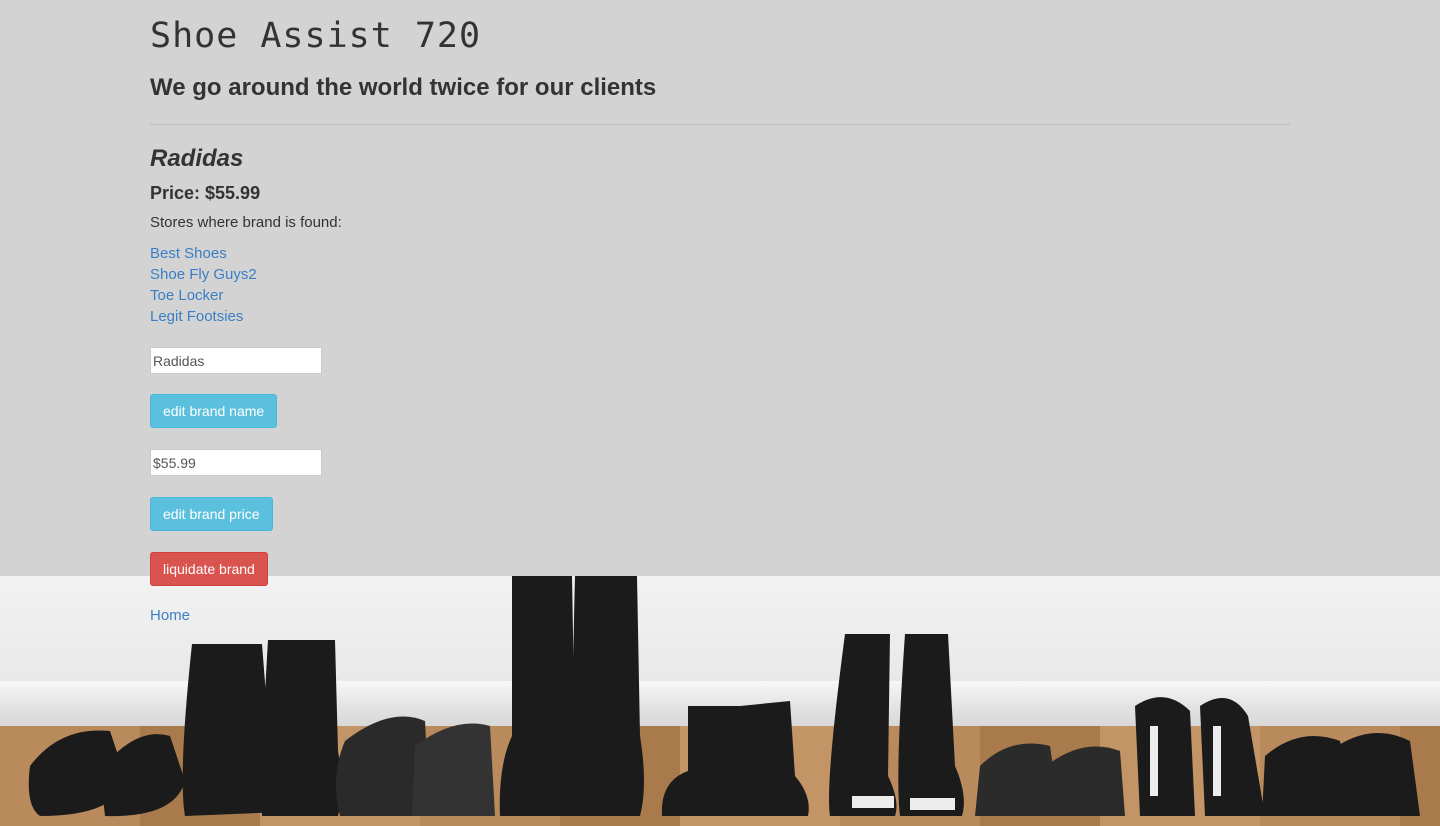 This screenshot has width=1440, height=826. I want to click on edit-brand-price-button: edit brand price, so click(211, 514).